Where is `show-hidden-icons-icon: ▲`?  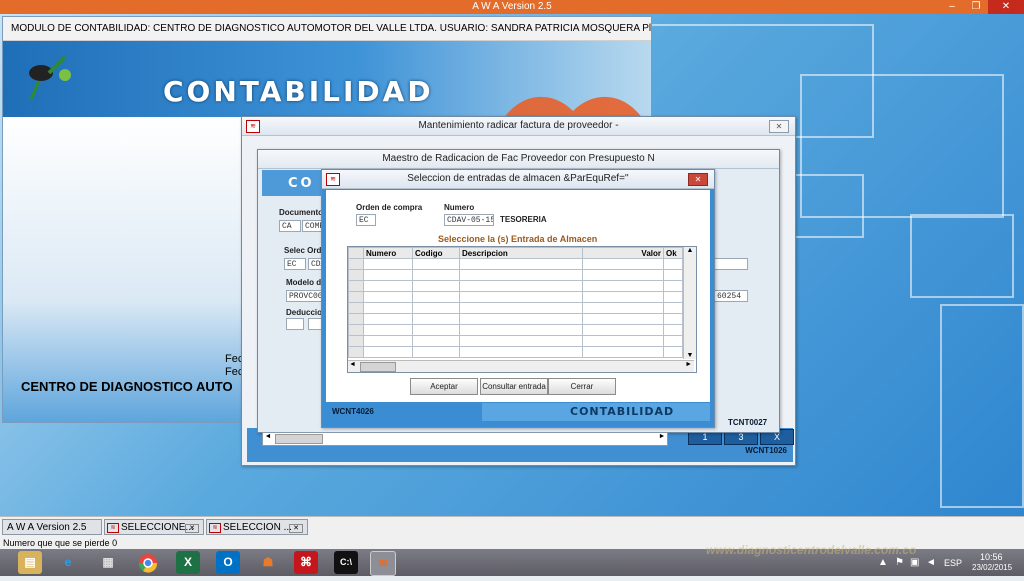 show-hidden-icons-icon: ▲ is located at coordinates (883, 562).